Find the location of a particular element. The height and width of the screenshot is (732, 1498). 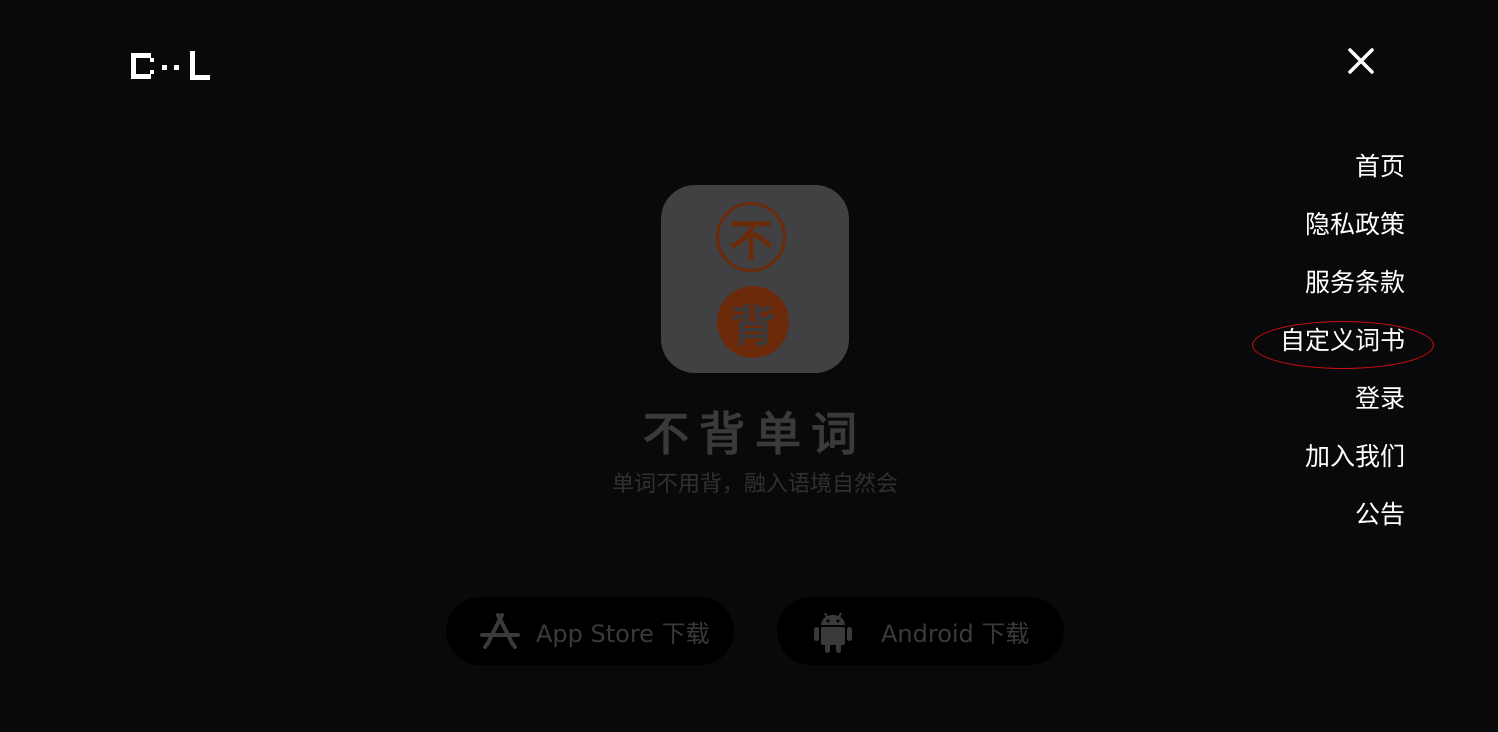

menu-item-terms-of-service: 服务条款 is located at coordinates (1275, 291).